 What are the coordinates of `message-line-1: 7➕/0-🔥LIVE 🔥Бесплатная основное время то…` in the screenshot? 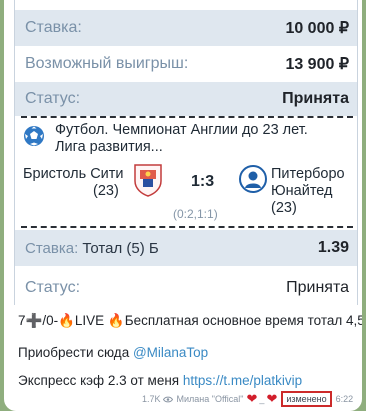 It's located at (190, 320).